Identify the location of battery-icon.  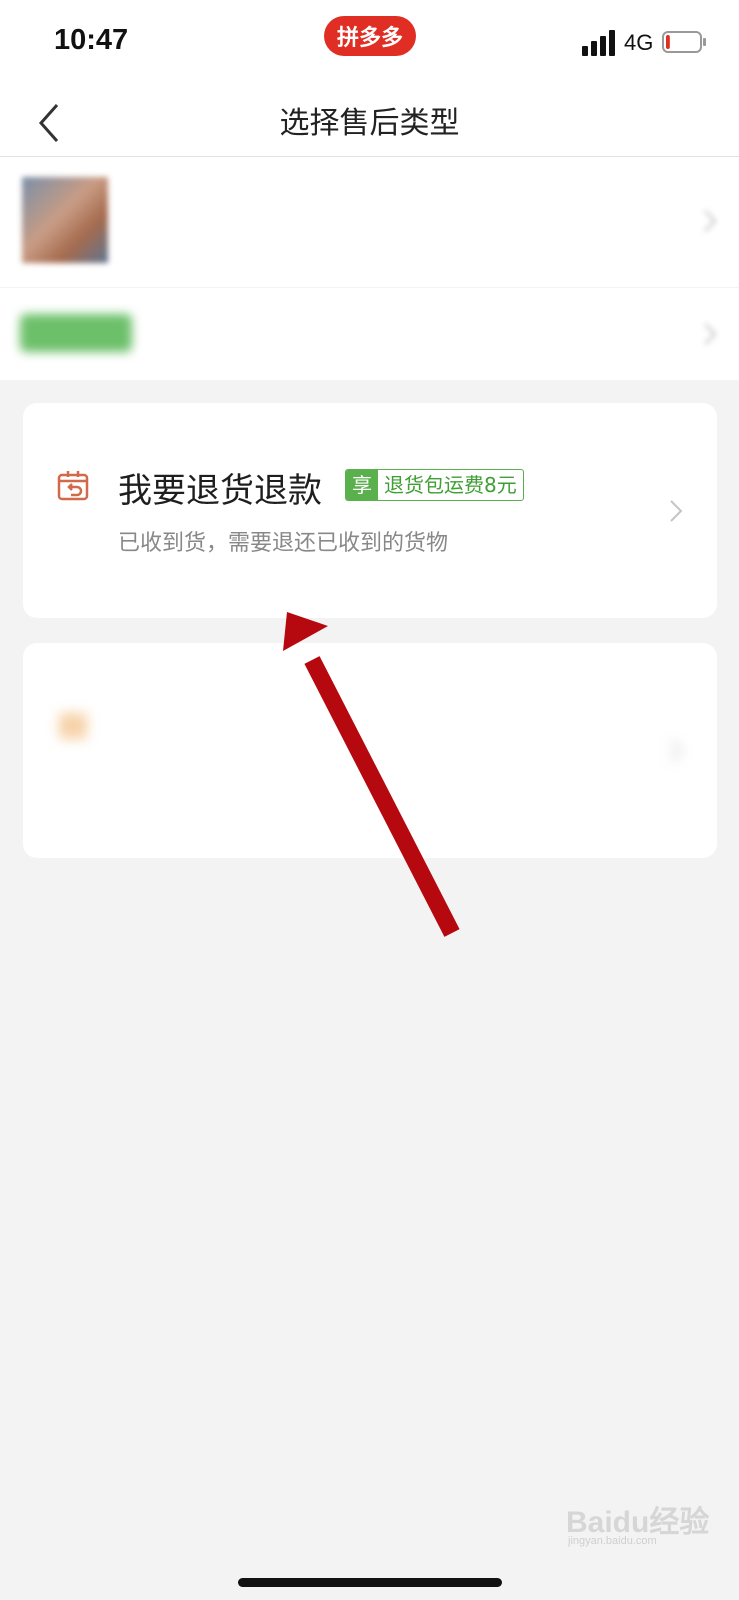
(684, 42).